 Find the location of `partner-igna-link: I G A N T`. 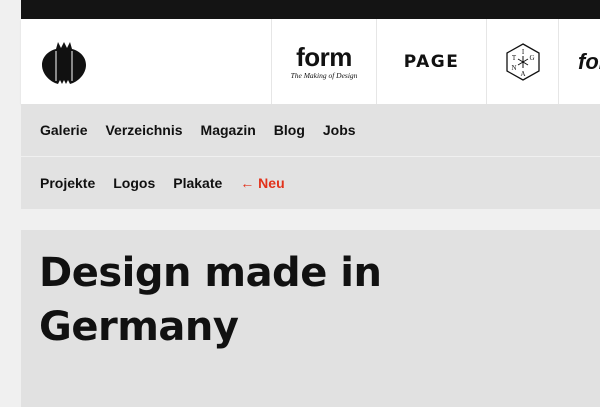

partner-igna-link: I G A N T is located at coordinates (522, 61).